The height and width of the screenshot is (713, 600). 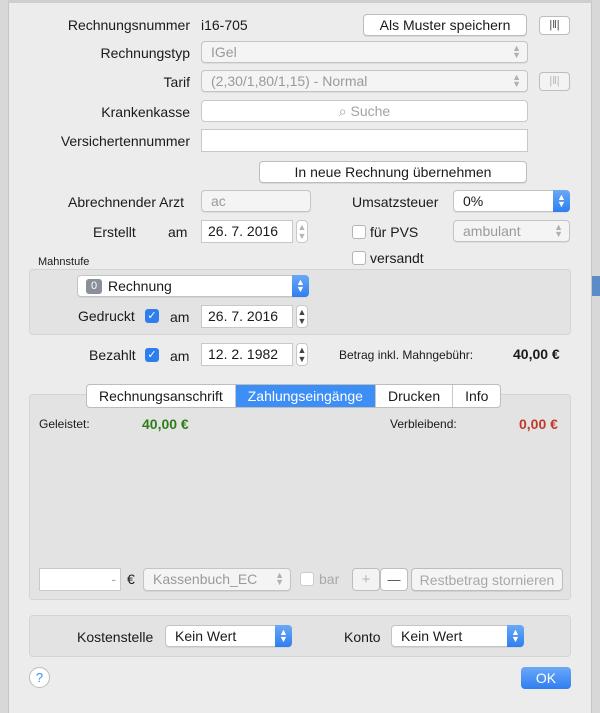 I want to click on konto-value: Kein Wert, so click(x=432, y=636).